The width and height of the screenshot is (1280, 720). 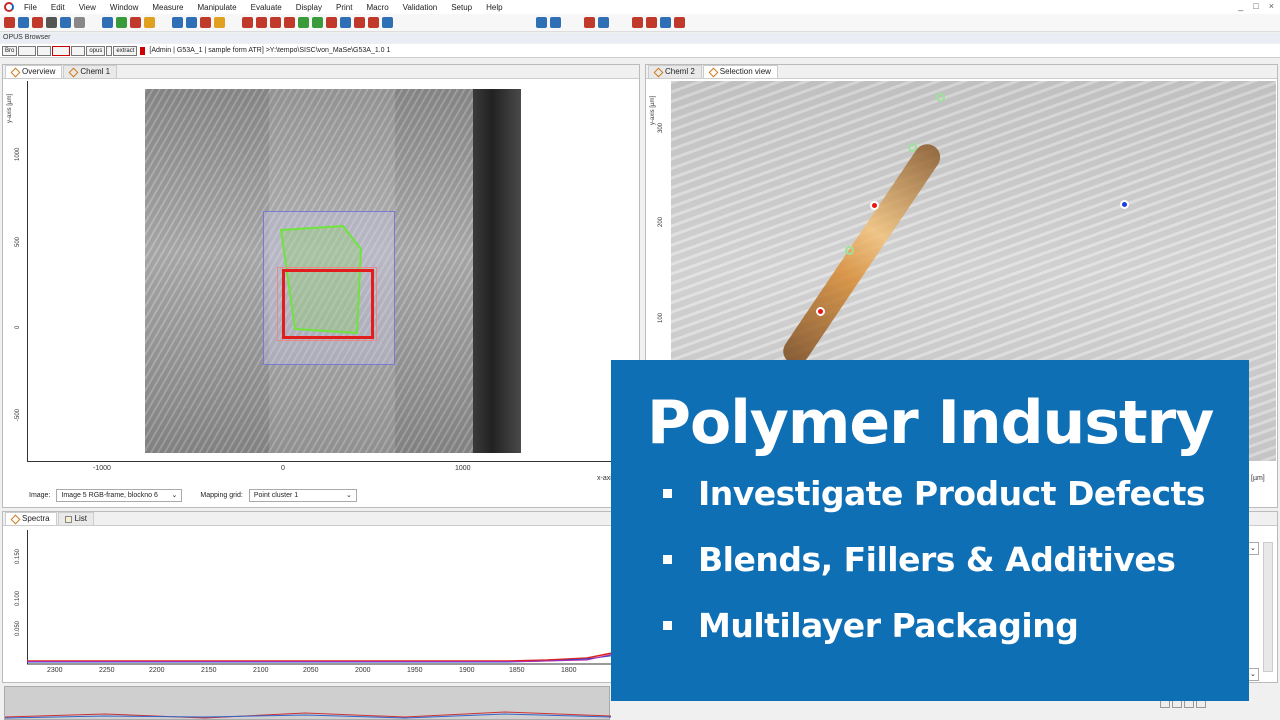 What do you see at coordinates (494, 7) in the screenshot?
I see `menu-help: Help` at bounding box center [494, 7].